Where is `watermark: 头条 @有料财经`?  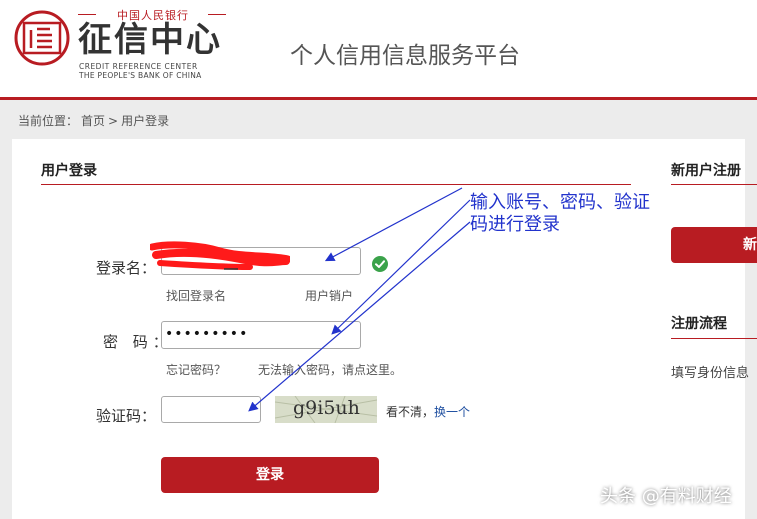
watermark: 头条 @有料财经 is located at coordinates (666, 496).